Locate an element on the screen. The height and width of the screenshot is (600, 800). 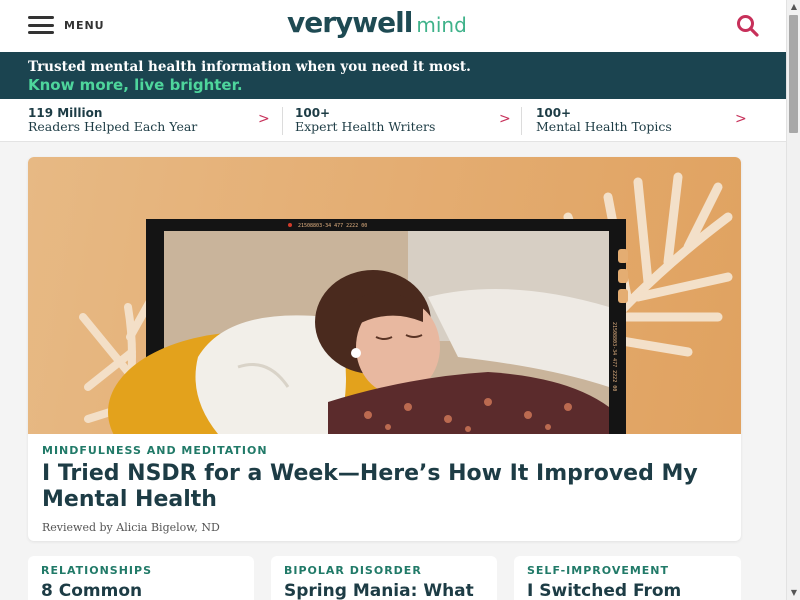
site-logo: verywell mind is located at coordinates (377, 26).